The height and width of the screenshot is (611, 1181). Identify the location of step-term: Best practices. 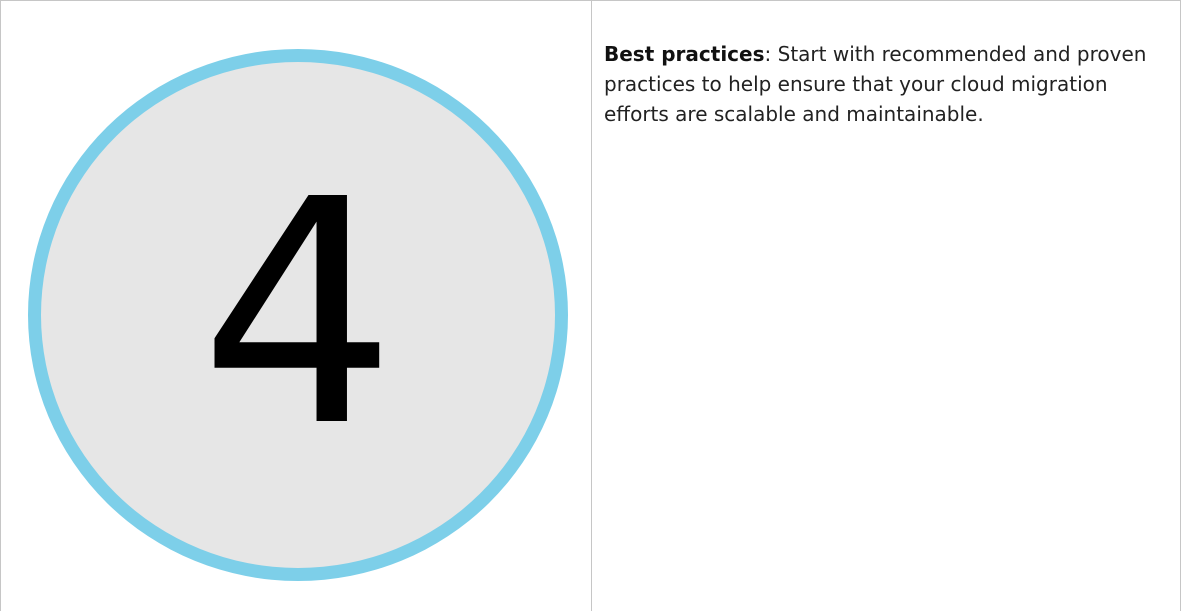
(684, 54).